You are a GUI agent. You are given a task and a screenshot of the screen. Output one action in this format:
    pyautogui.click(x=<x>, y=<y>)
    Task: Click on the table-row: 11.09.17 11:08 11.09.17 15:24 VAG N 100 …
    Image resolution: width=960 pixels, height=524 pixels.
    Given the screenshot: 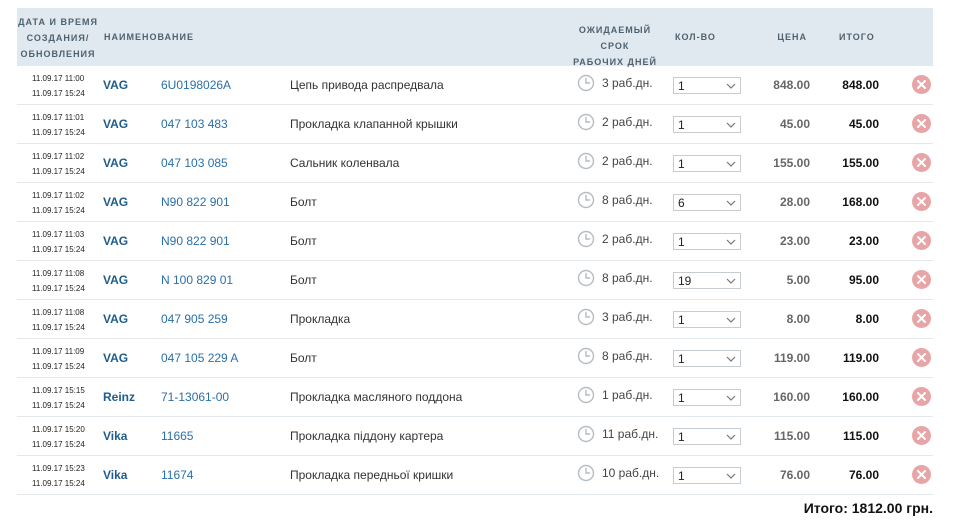 What is the action you would take?
    pyautogui.click(x=475, y=280)
    